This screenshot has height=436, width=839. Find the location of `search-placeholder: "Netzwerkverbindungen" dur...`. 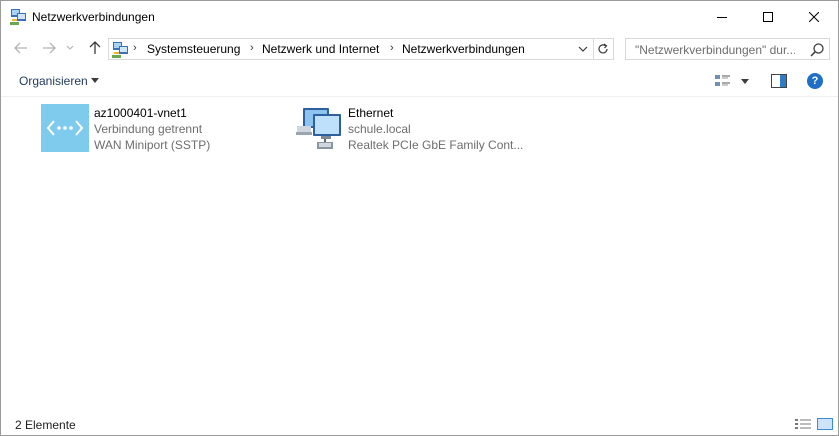

search-placeholder: "Netzwerkverbindungen" dur... is located at coordinates (715, 50).